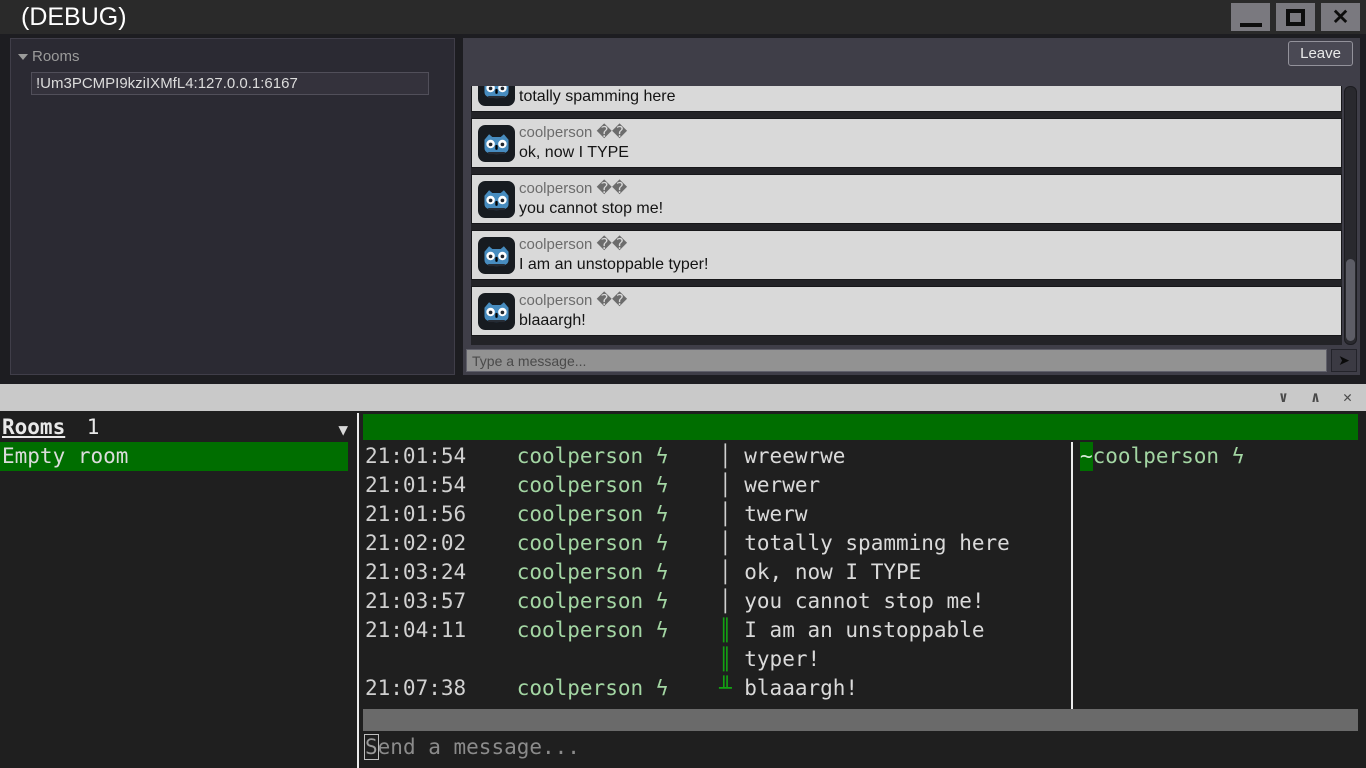 This screenshot has height=768, width=1366. Describe the element at coordinates (230, 83) in the screenshot. I see `room-id-item: !Um3PCMPI9kziIXMfL4:127.0.0.1:6167` at that location.